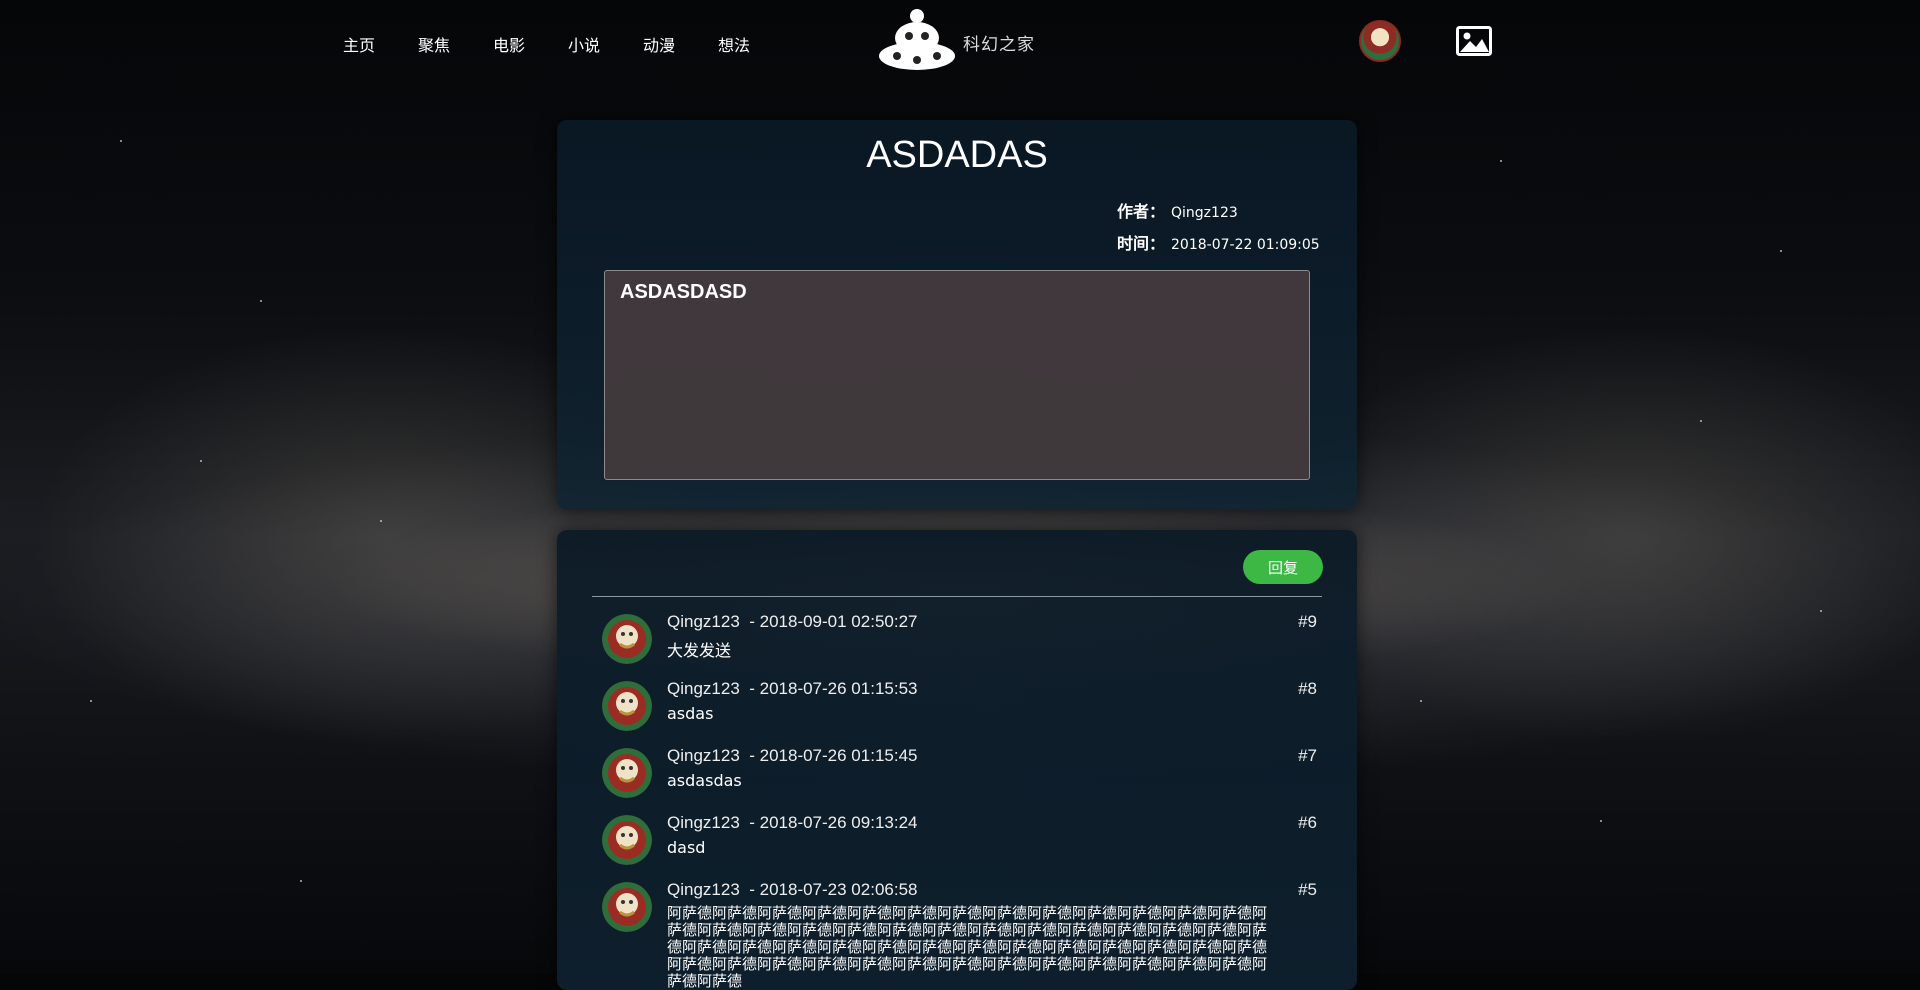 The height and width of the screenshot is (990, 1920). What do you see at coordinates (1307, 822) in the screenshot?
I see `comment-number: #6` at bounding box center [1307, 822].